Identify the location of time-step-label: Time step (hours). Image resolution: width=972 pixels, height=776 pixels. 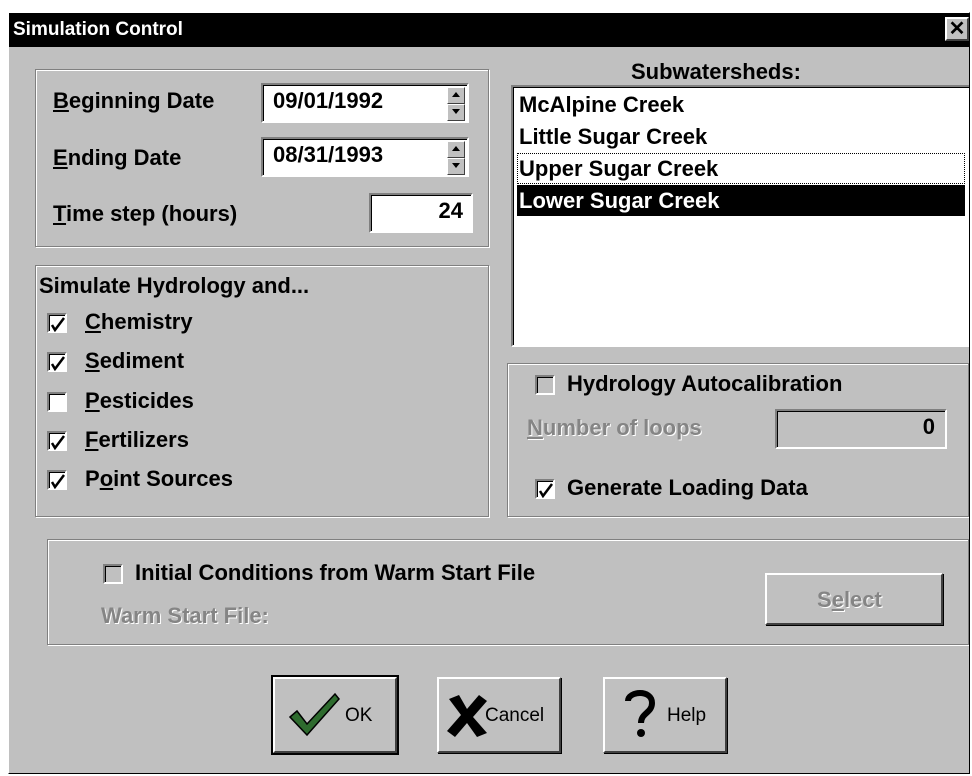
(145, 213).